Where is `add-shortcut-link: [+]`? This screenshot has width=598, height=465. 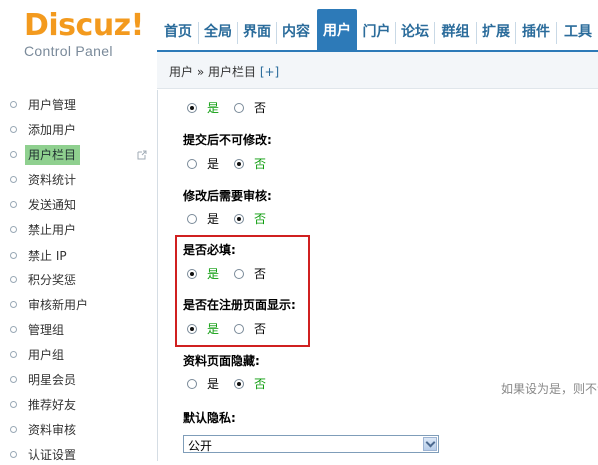 add-shortcut-link: [+] is located at coordinates (269, 72).